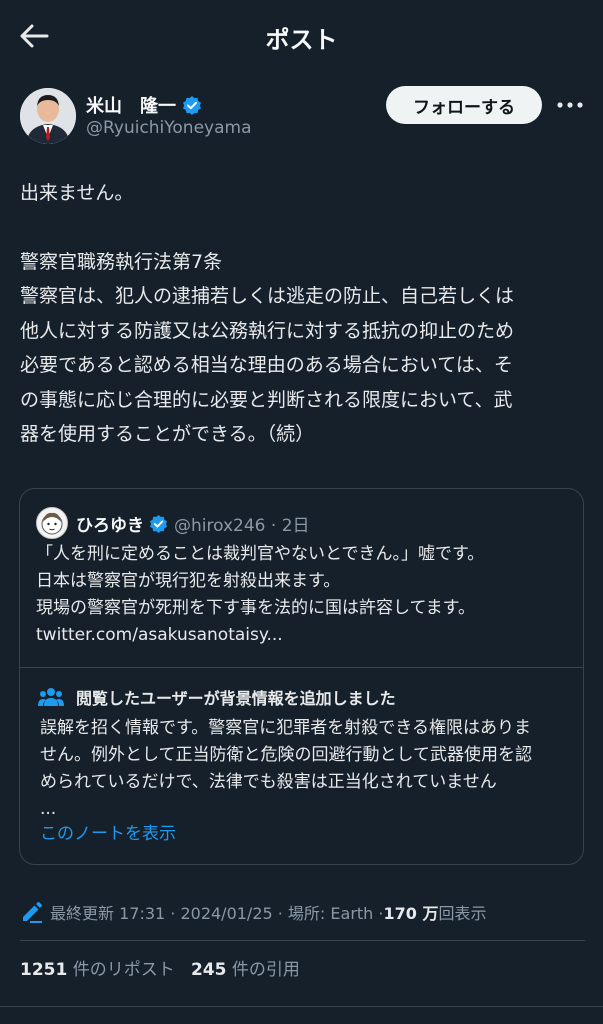  Describe the element at coordinates (462, 913) in the screenshot. I see `views-label: 回表示` at that location.